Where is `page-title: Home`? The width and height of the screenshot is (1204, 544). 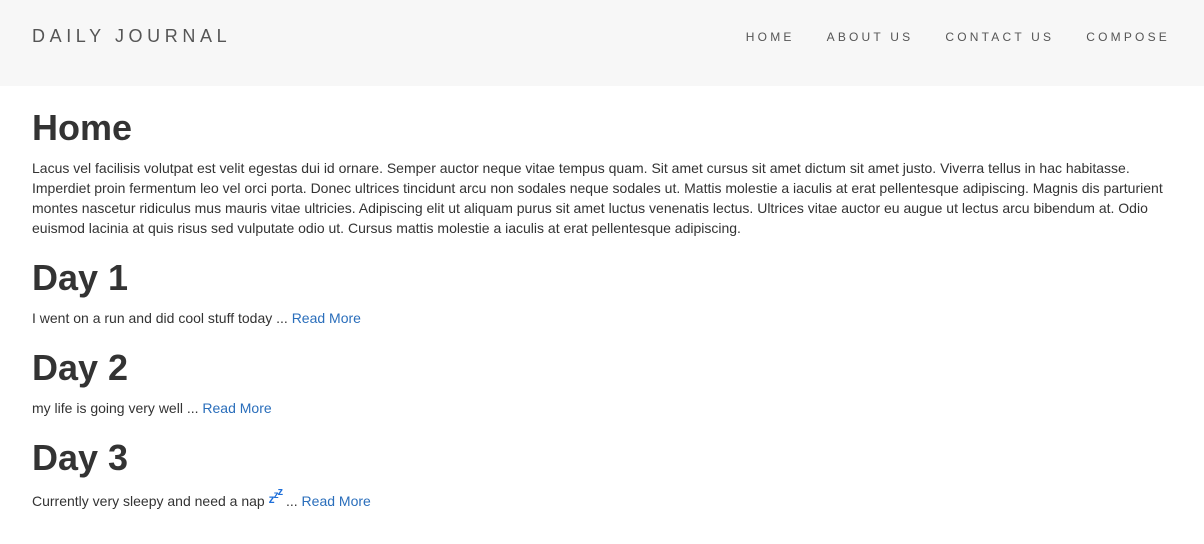 page-title: Home is located at coordinates (82, 127).